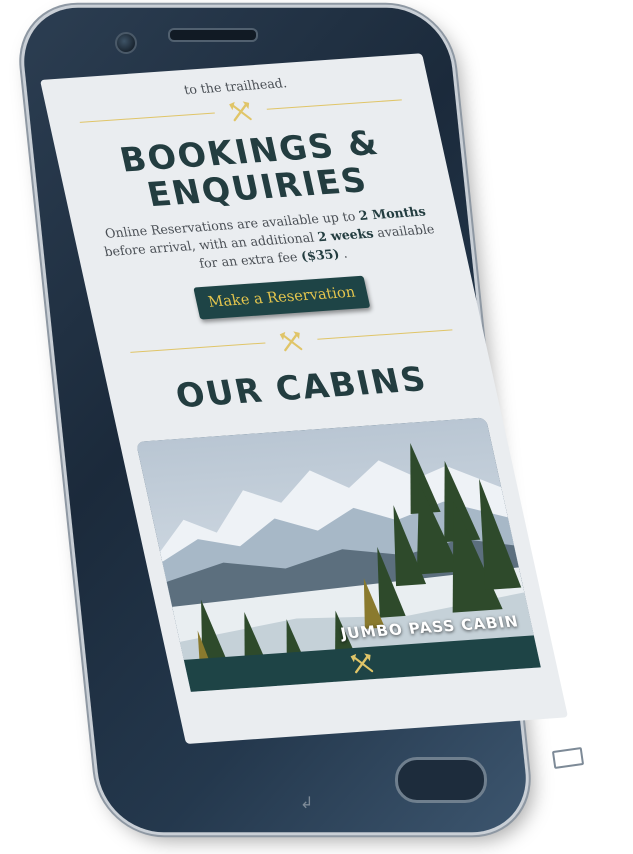  Describe the element at coordinates (392, 213) in the screenshot. I see `bookings-bold-1: 2 Months` at that location.